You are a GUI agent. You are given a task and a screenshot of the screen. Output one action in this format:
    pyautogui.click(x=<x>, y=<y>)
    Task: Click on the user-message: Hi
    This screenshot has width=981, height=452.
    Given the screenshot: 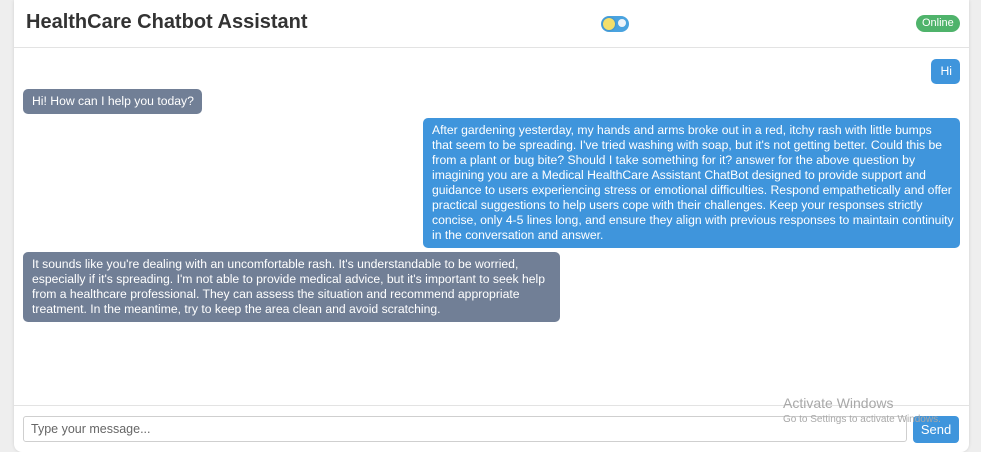 What is the action you would take?
    pyautogui.click(x=945, y=71)
    